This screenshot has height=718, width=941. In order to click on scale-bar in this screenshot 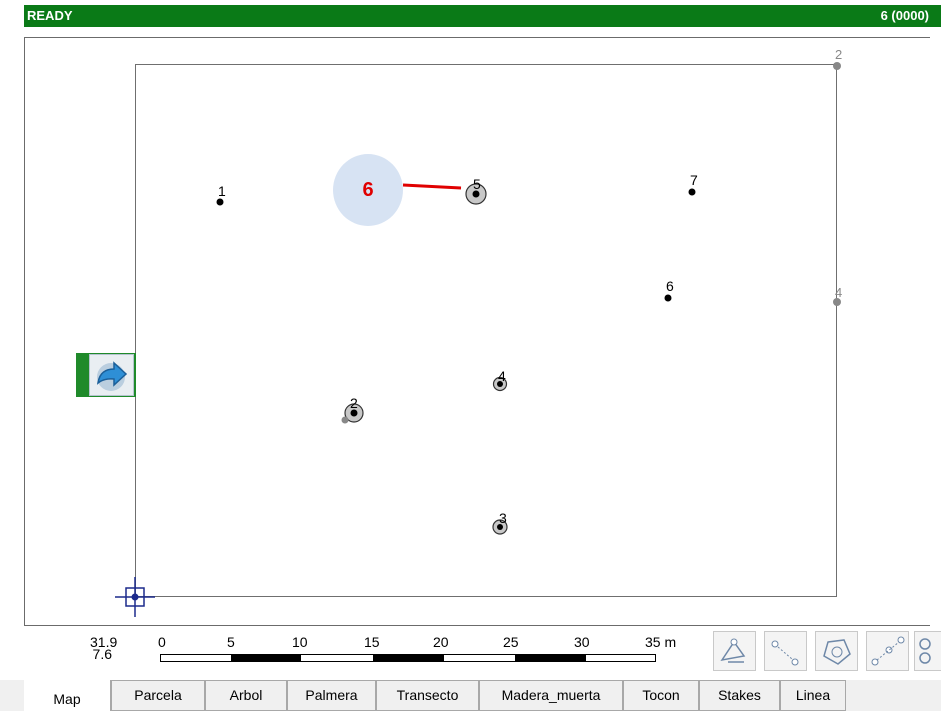, I will do `click(408, 658)`.